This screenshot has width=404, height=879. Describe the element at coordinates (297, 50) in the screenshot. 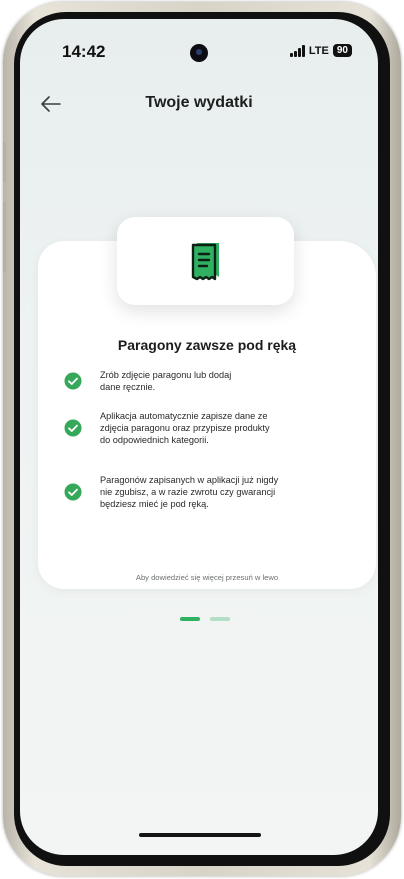

I see `signal-icon` at that location.